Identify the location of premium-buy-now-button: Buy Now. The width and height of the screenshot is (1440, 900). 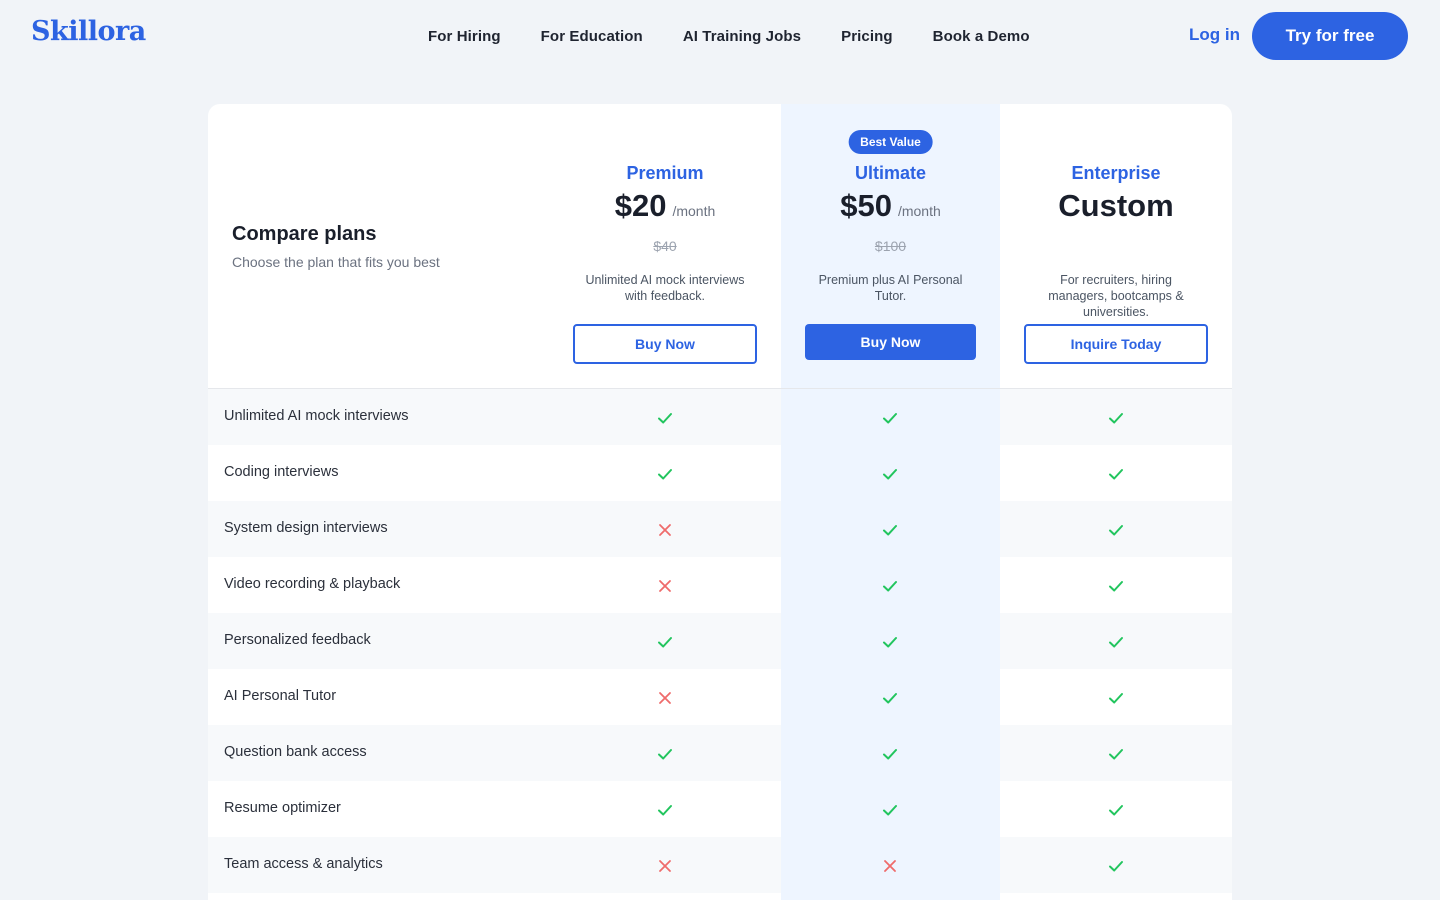
(665, 344).